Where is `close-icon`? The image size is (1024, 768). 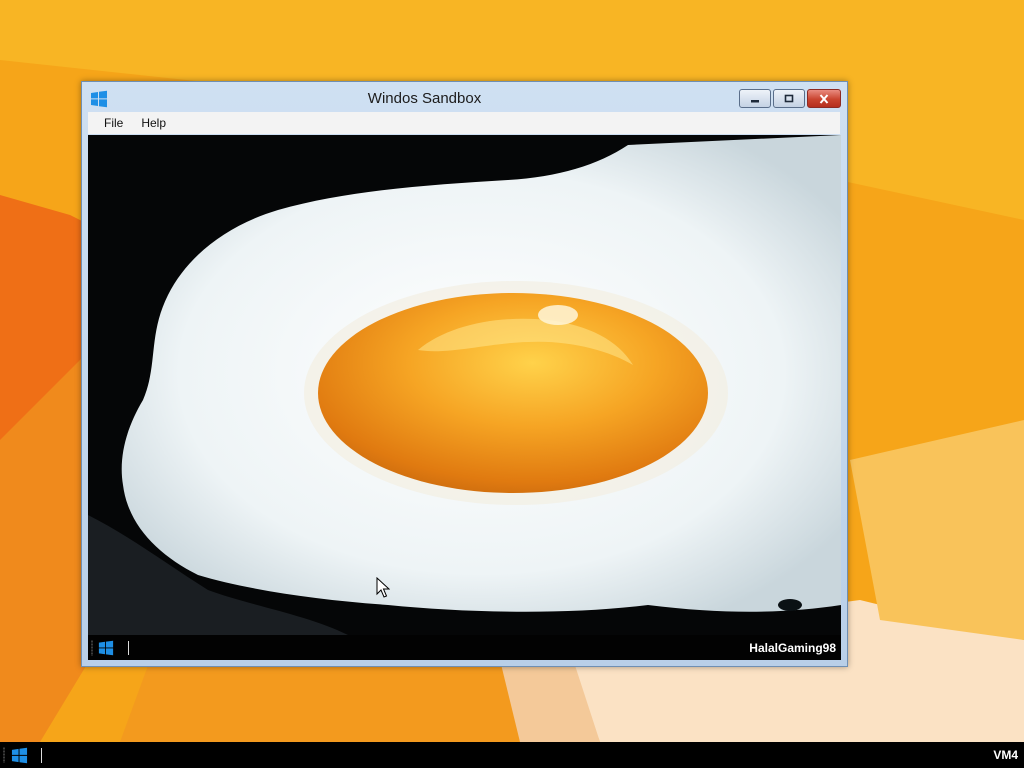
close-icon is located at coordinates (824, 98).